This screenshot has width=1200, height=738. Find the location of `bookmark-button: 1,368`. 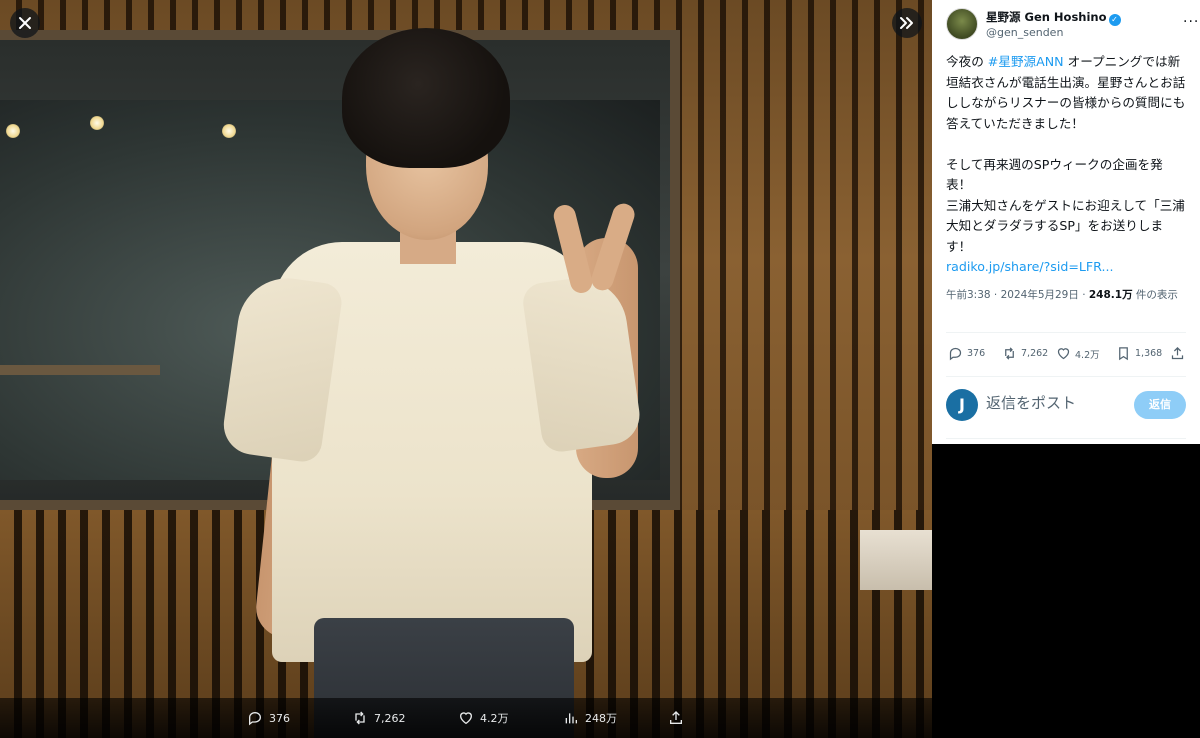

bookmark-button: 1,368 is located at coordinates (1139, 353).